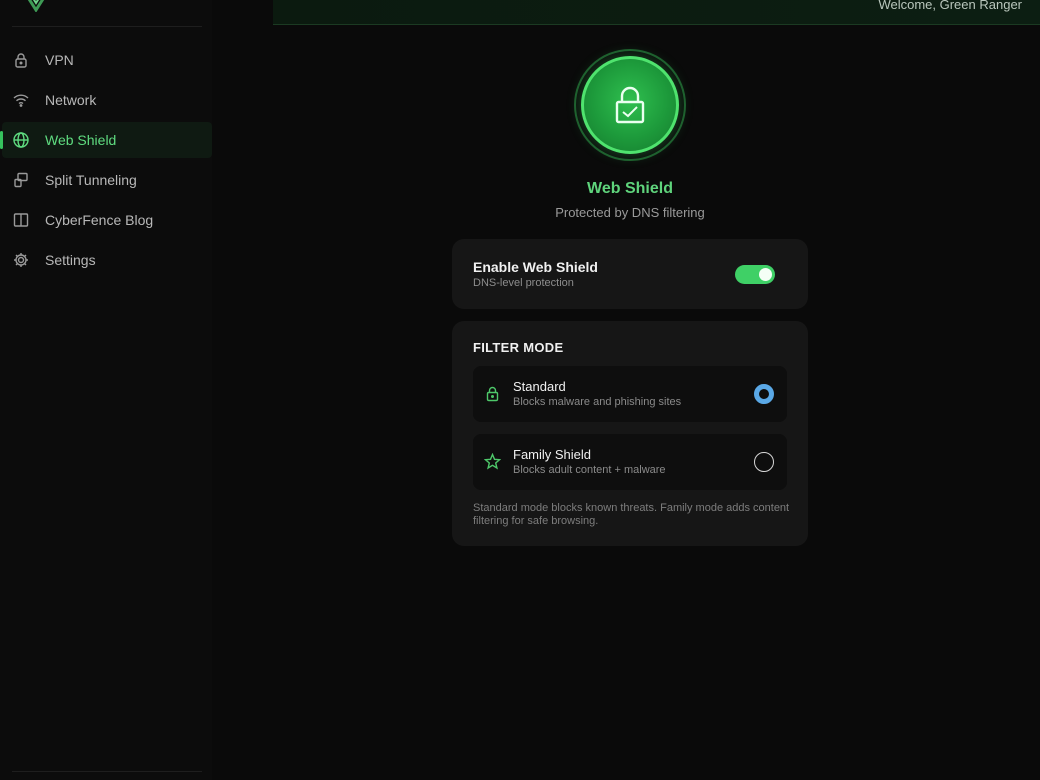  I want to click on filter-mode-heading: FILTER MODE, so click(518, 347).